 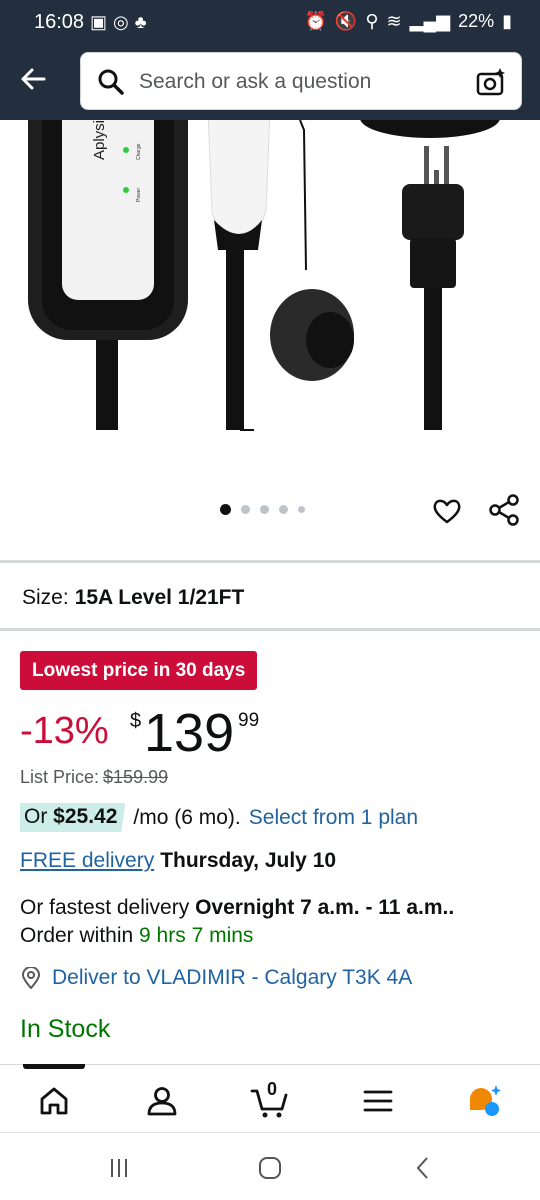 What do you see at coordinates (77, 935) in the screenshot?
I see `order-within-label: Order within` at bounding box center [77, 935].